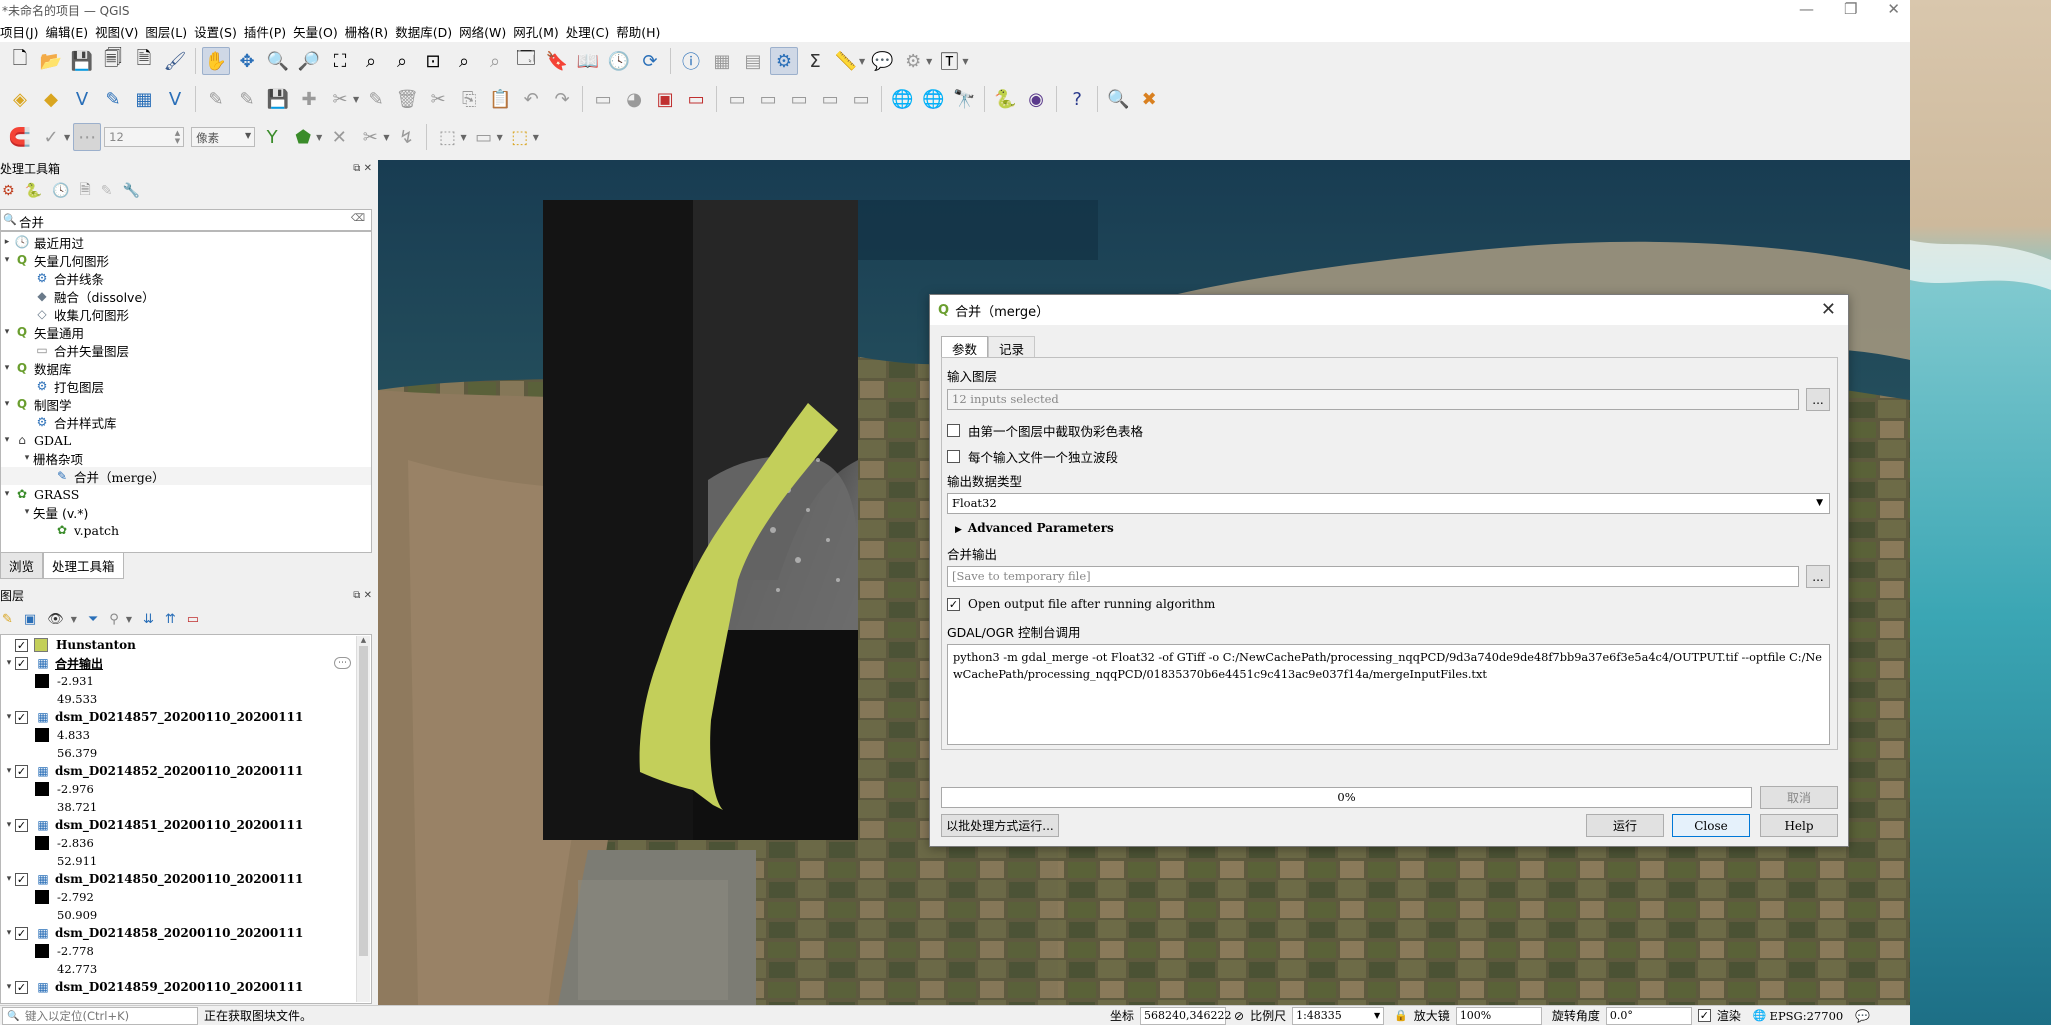  Describe the element at coordinates (82, 99) in the screenshot. I see `add-vector-icon: V` at that location.